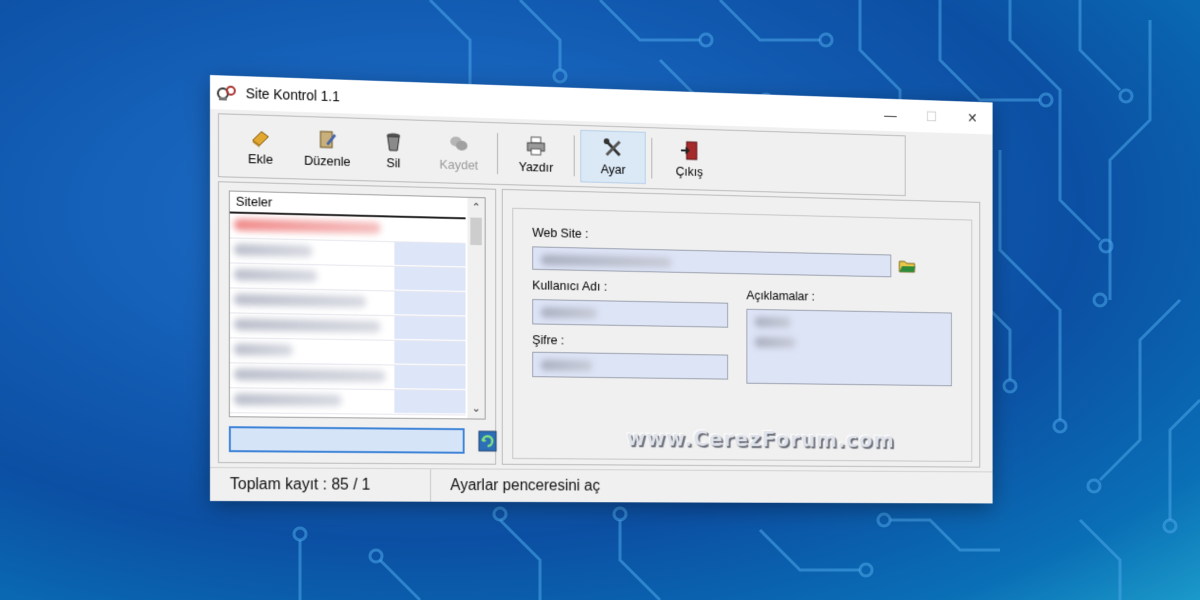 Image resolution: width=1200 pixels, height=600 pixels. What do you see at coordinates (357, 305) in the screenshot?
I see `sites-list: Siteler ⌃ ⌄` at bounding box center [357, 305].